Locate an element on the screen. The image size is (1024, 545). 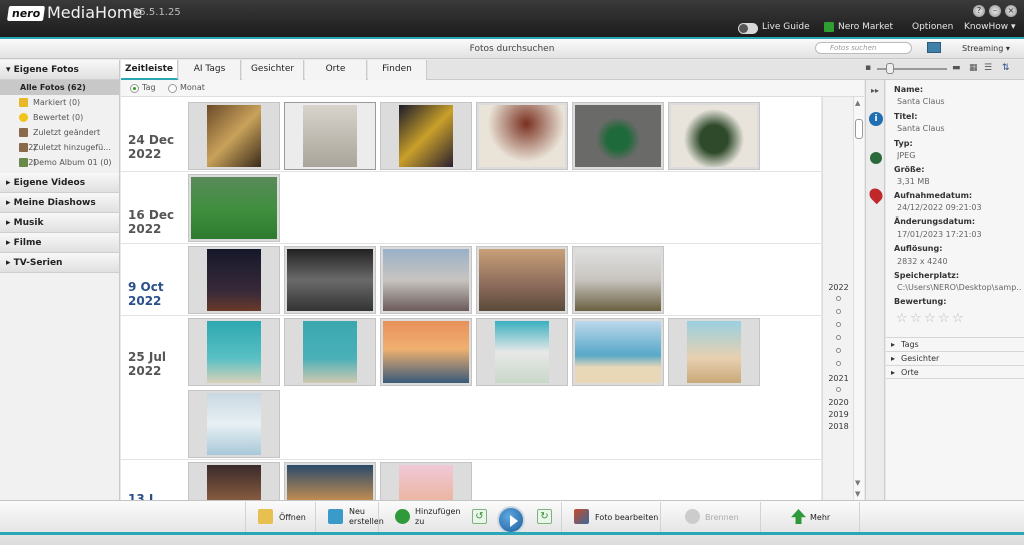
scrollbar-thumb is located at coordinates (859, 129).